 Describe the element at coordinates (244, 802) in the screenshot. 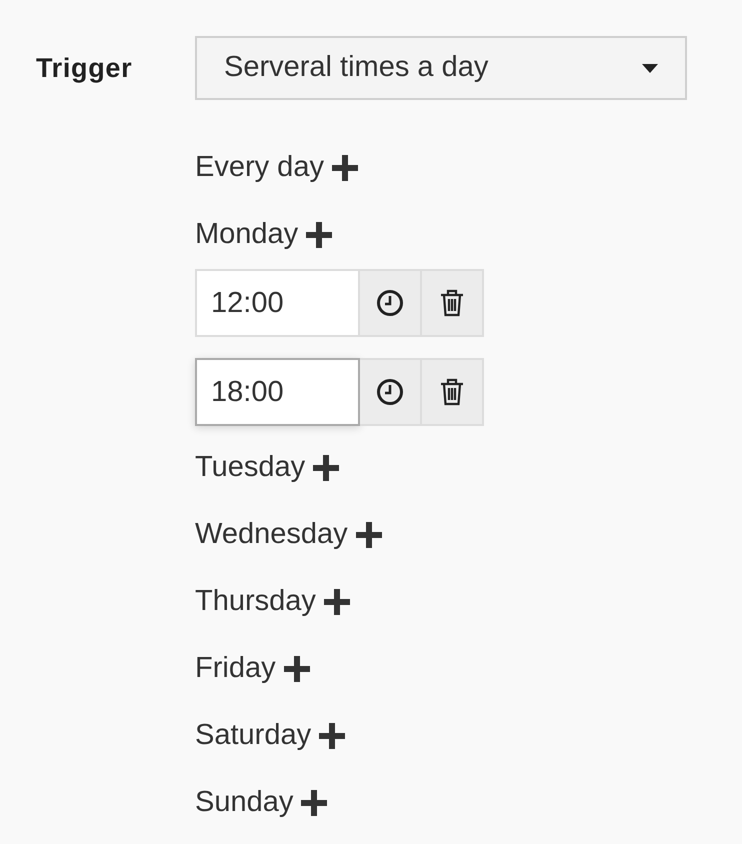

I see `day-label: Sunday` at that location.